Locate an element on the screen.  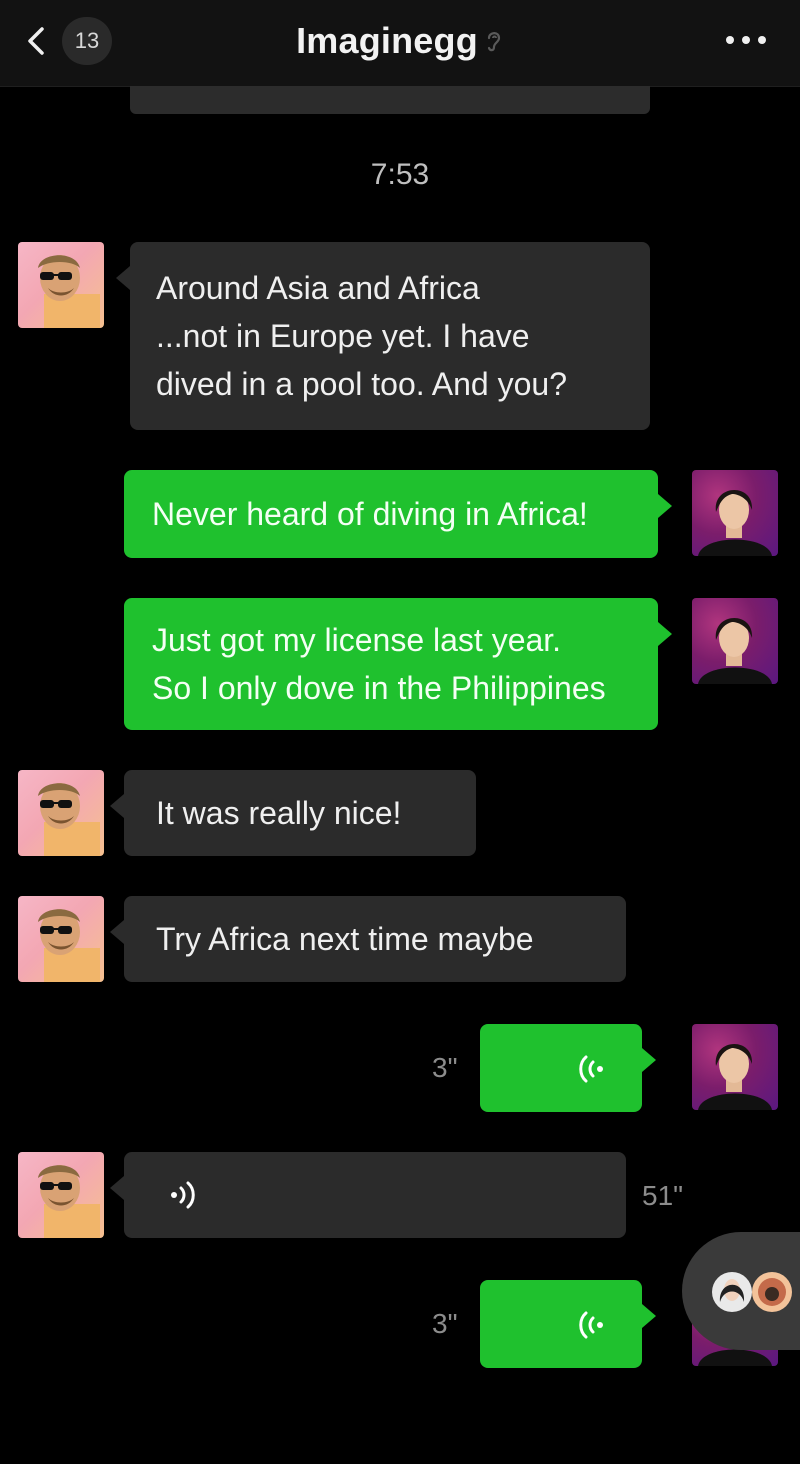
outgoing-message-bubble: Never heard of diving in Africa! is located at coordinates (398, 514).